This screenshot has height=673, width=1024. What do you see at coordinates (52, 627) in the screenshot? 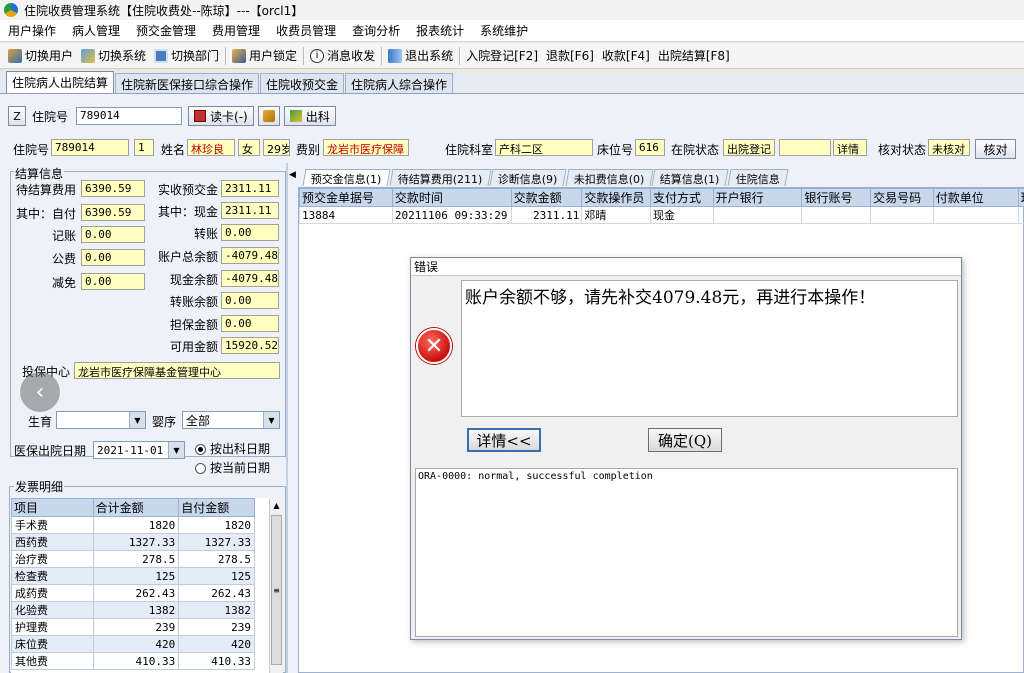
I see `invoice-item-cell: 护理费` at bounding box center [52, 627].